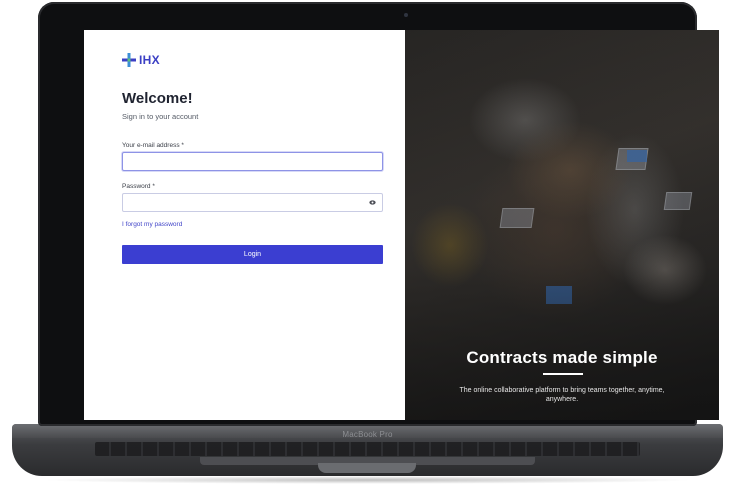  What do you see at coordinates (129, 60) in the screenshot?
I see `plus-cross-icon` at bounding box center [129, 60].